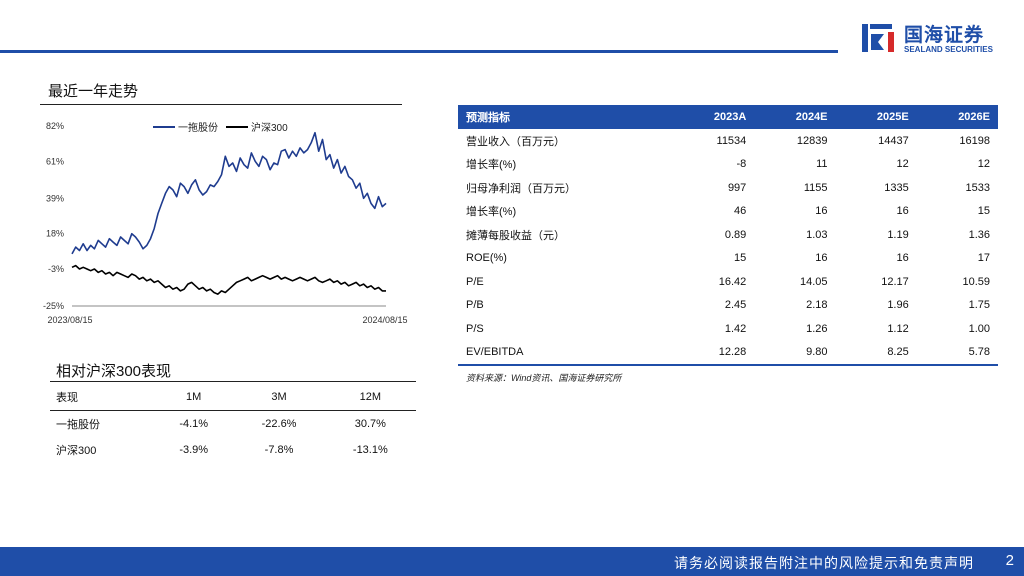 This screenshot has height=576, width=1024. What do you see at coordinates (976, 281) in the screenshot?
I see `forecast-cell: 10.59` at bounding box center [976, 281].